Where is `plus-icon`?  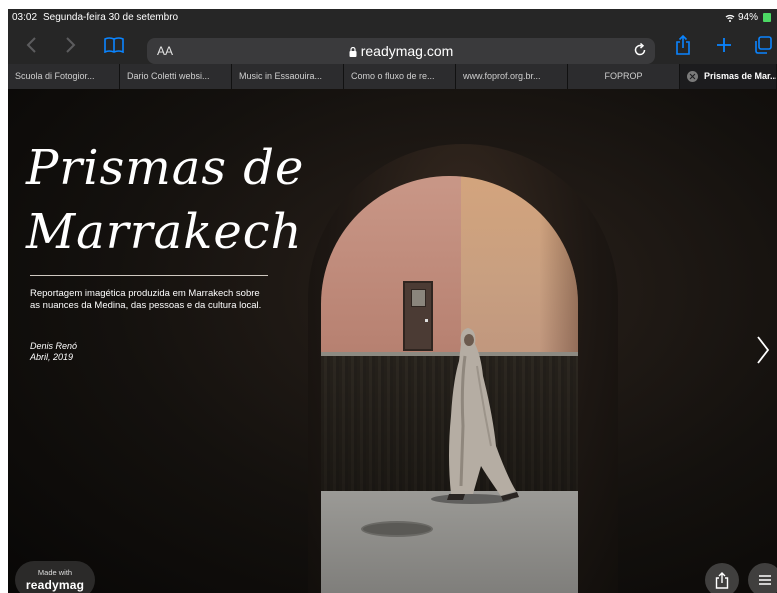
plus-icon is located at coordinates (724, 45).